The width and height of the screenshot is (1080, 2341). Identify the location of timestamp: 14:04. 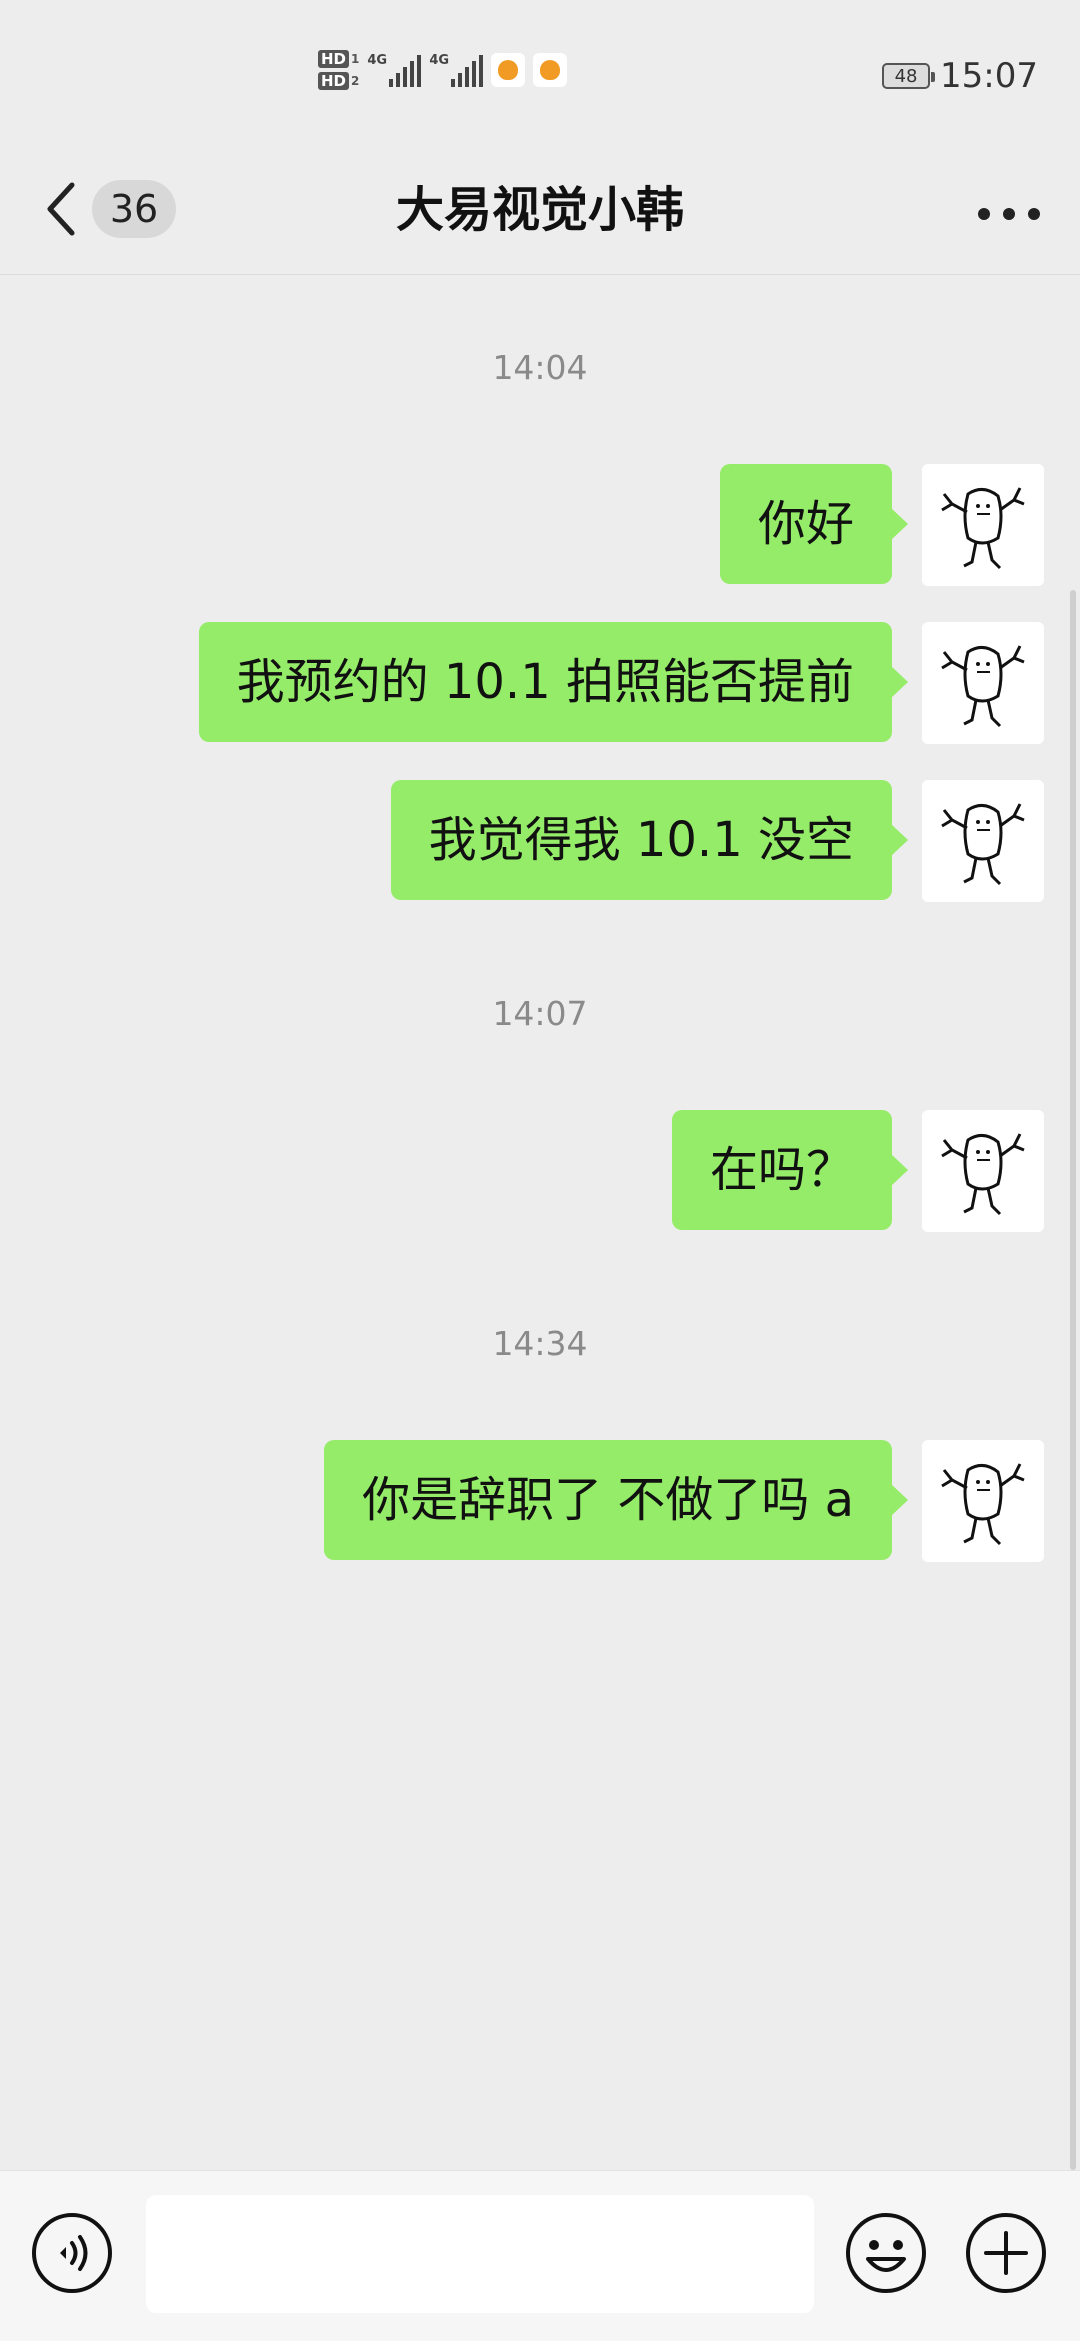
(540, 367).